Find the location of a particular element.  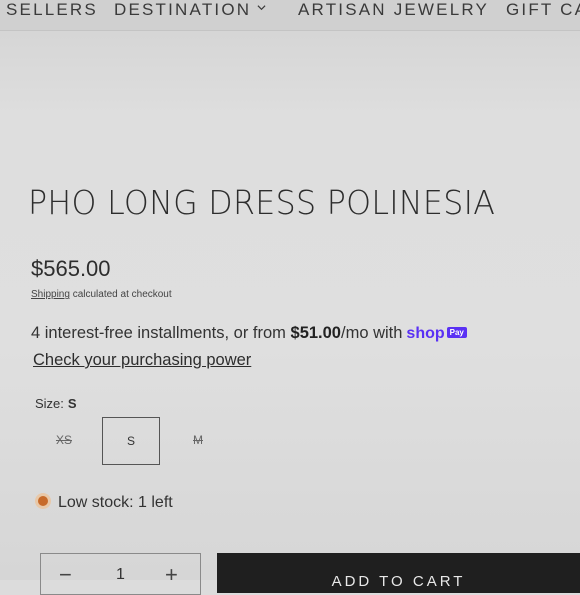

installments-prefix: 4 interest-free installments, or from is located at coordinates (161, 333).